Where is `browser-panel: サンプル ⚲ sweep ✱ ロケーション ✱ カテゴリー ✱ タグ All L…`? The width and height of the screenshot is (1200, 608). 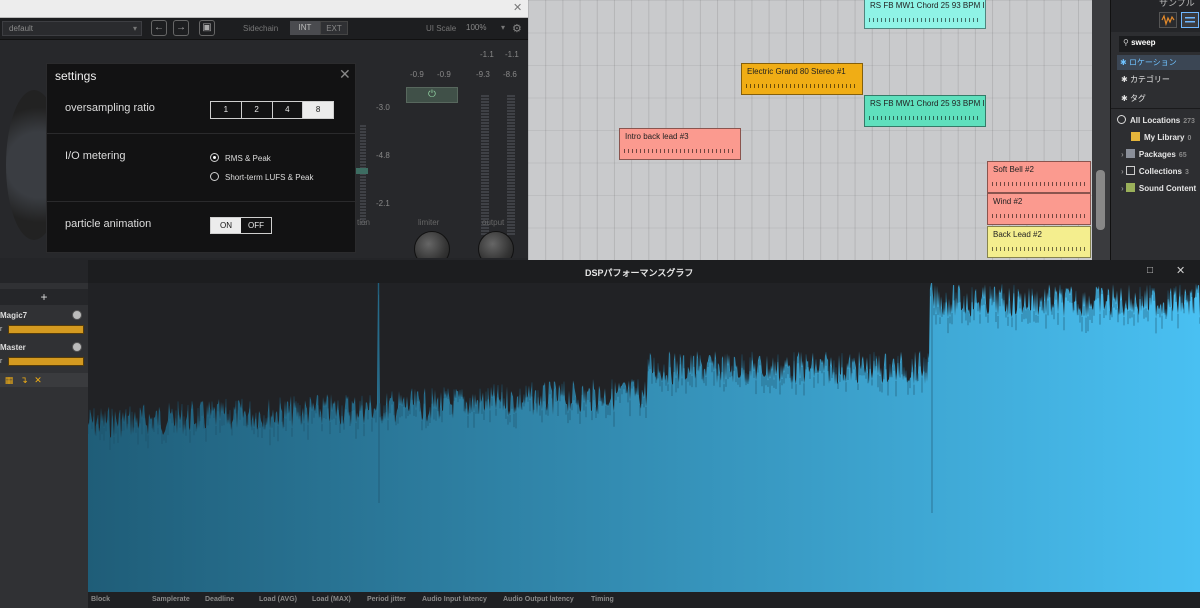
browser-panel: サンプル ⚲ sweep ✱ ロケーション ✱ カテゴリー ✱ タグ All L… is located at coordinates (1155, 130).